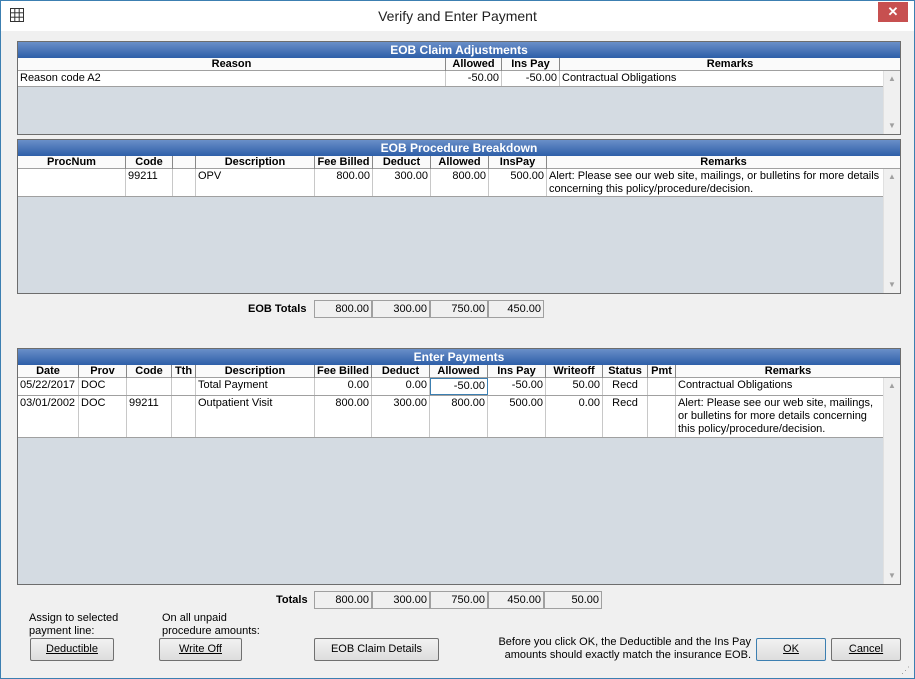 Image resolution: width=915 pixels, height=679 pixels. Describe the element at coordinates (232, 78) in the screenshot. I see `cell-reason: Reason code A2` at that location.